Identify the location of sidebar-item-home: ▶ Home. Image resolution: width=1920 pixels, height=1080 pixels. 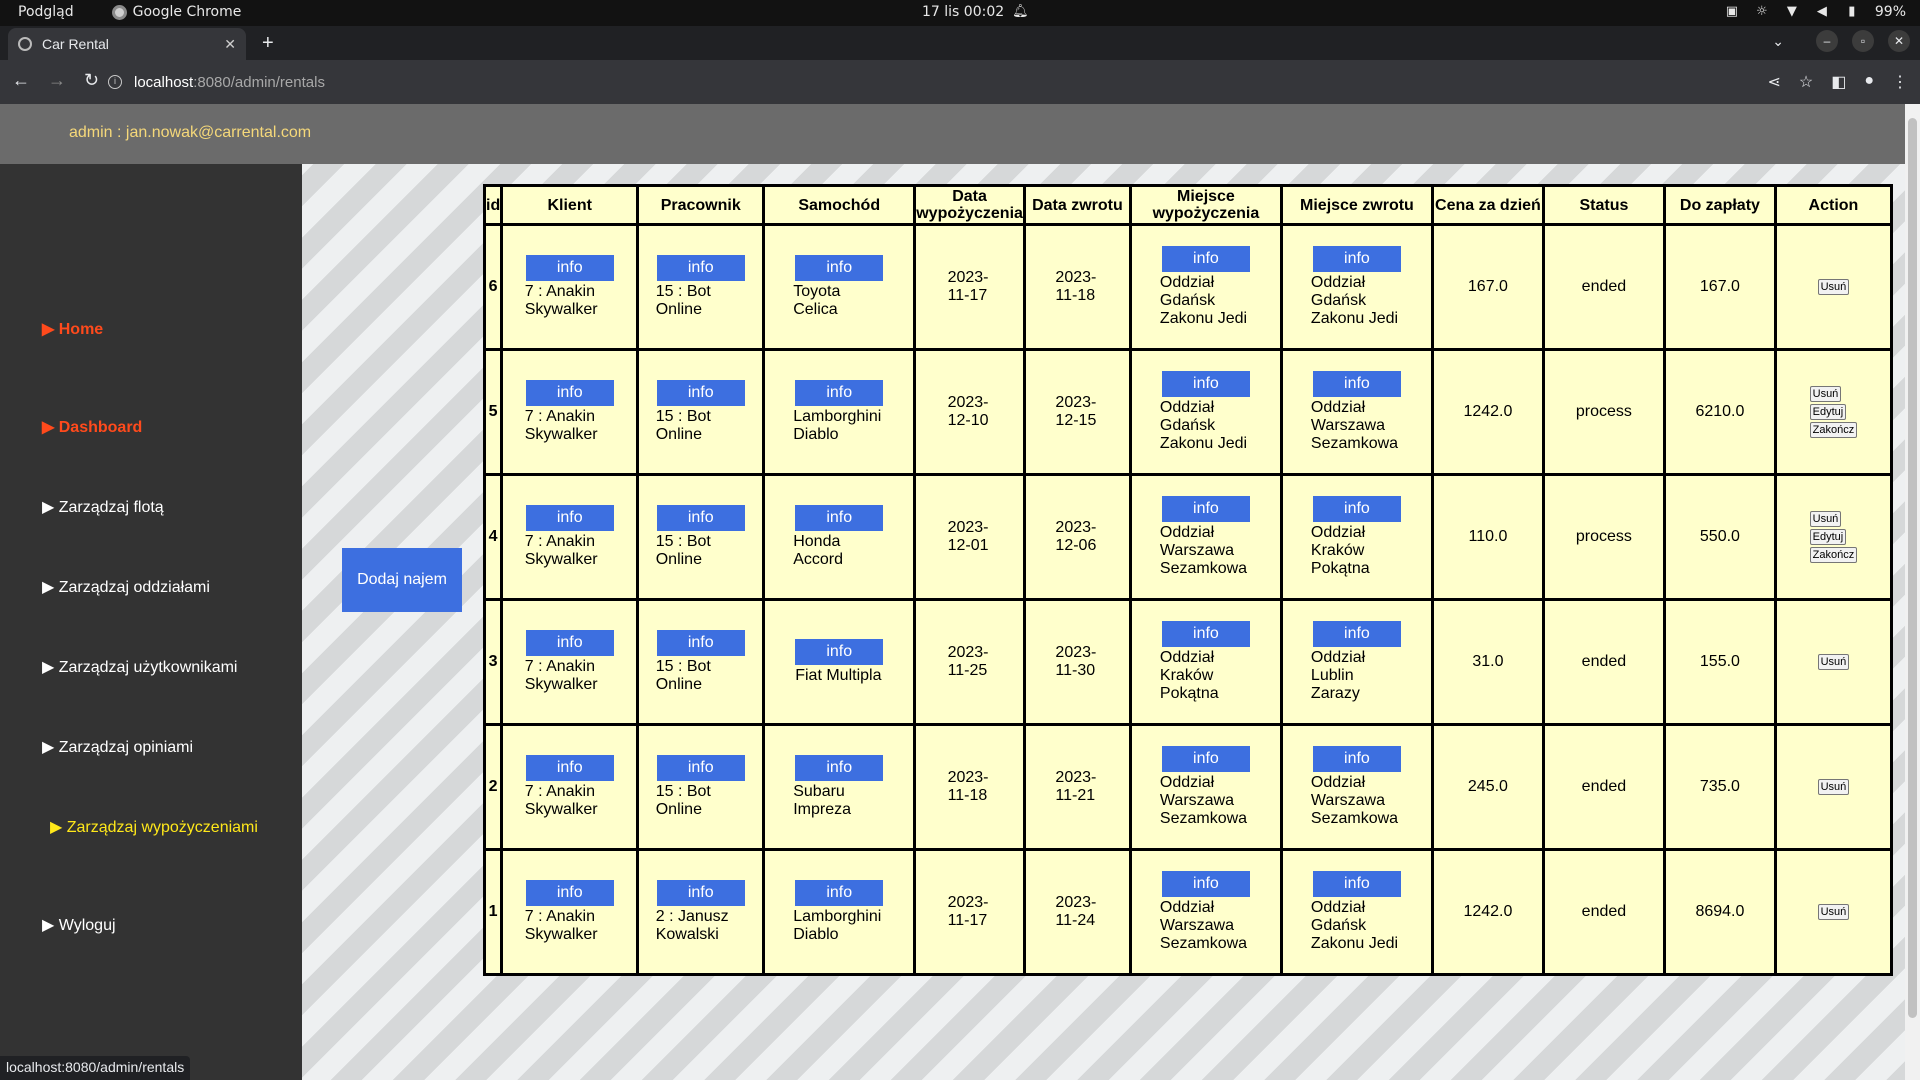
(72, 329).